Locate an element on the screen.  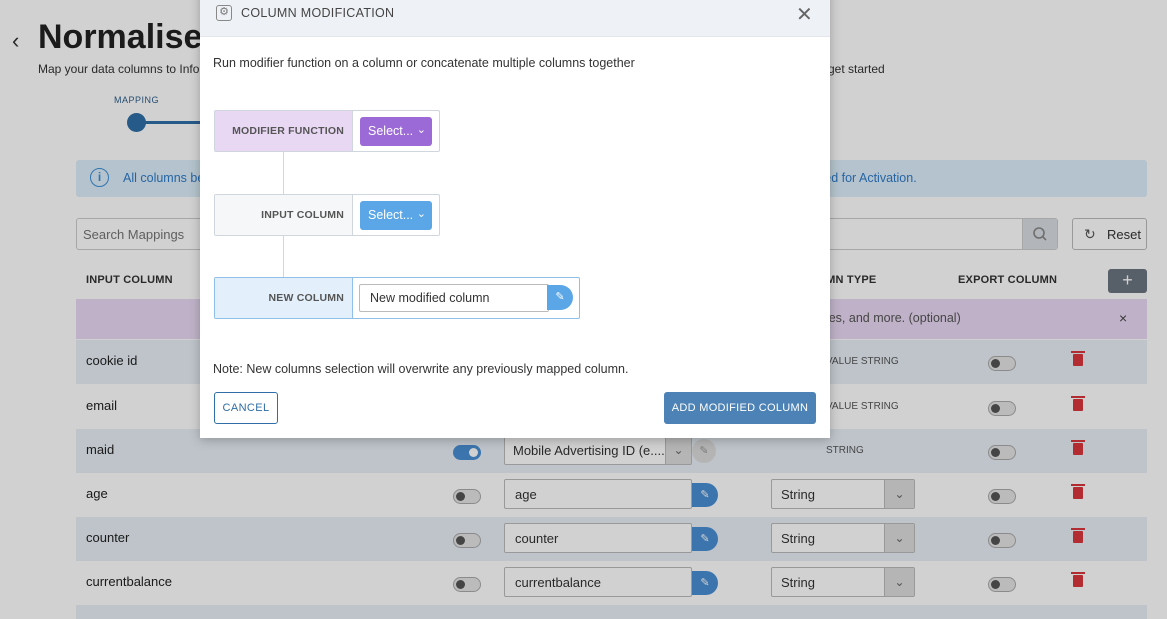
modifier-function-select: Select... ⌄ is located at coordinates (396, 131).